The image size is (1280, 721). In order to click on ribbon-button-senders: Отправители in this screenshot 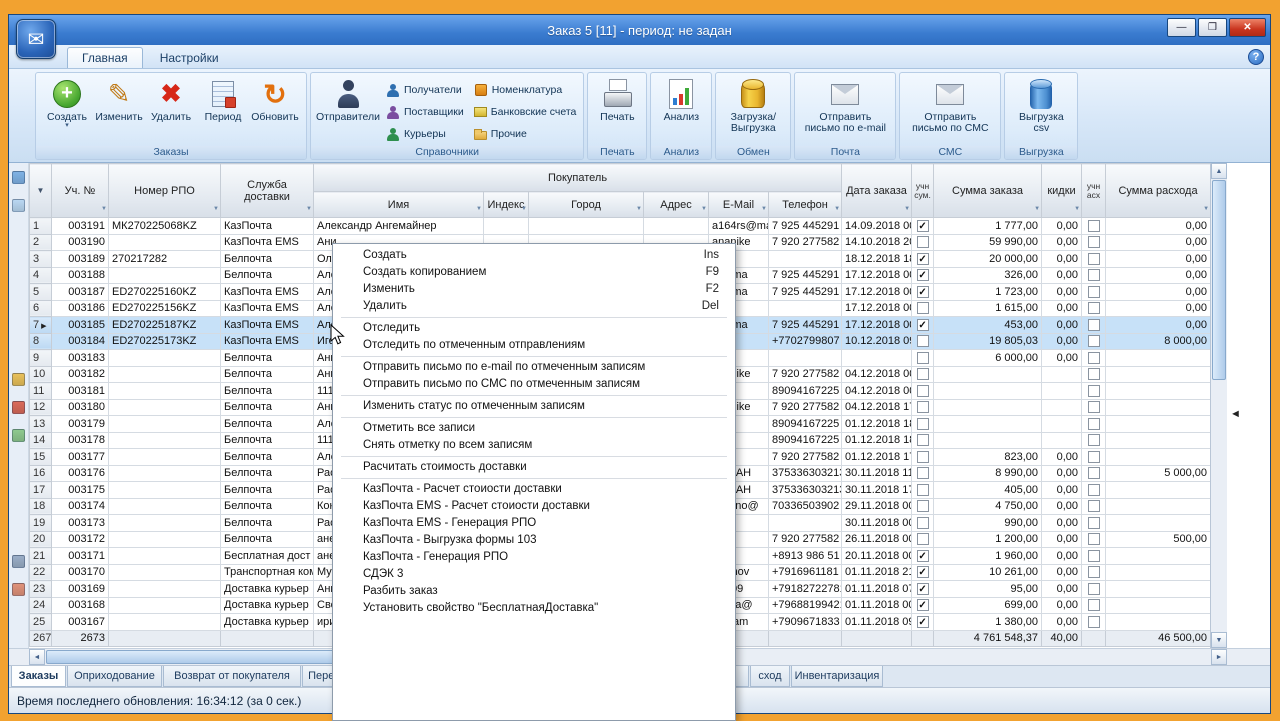, I will do `click(348, 99)`.